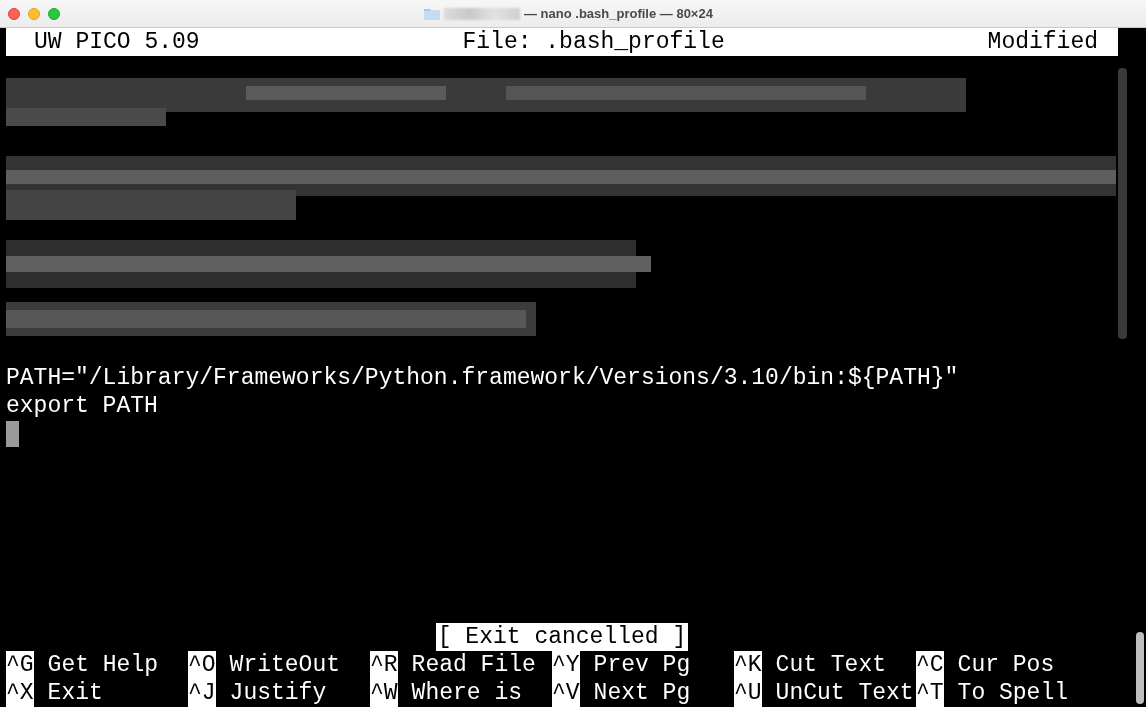 The height and width of the screenshot is (707, 1146). Describe the element at coordinates (844, 693) in the screenshot. I see `shortcut-label: UnCut Text` at that location.